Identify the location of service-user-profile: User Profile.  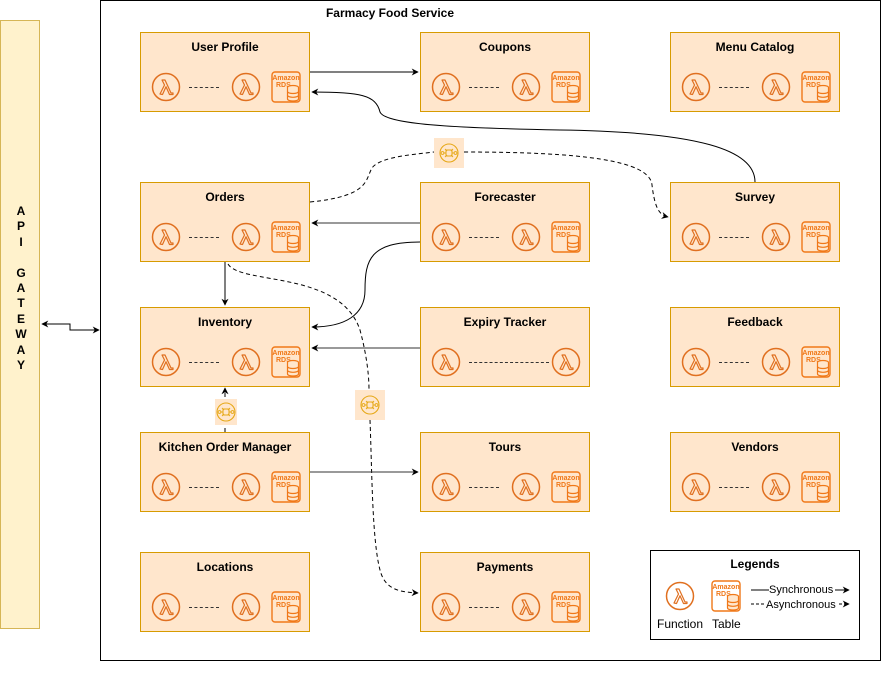
(225, 72).